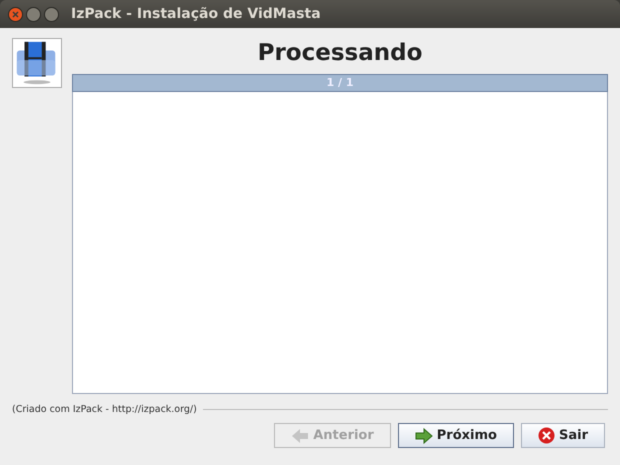 Image resolution: width=620 pixels, height=465 pixels. What do you see at coordinates (104, 409) in the screenshot?
I see `credit-text: (Criado com IzPack - http://izpack.org/)` at bounding box center [104, 409].